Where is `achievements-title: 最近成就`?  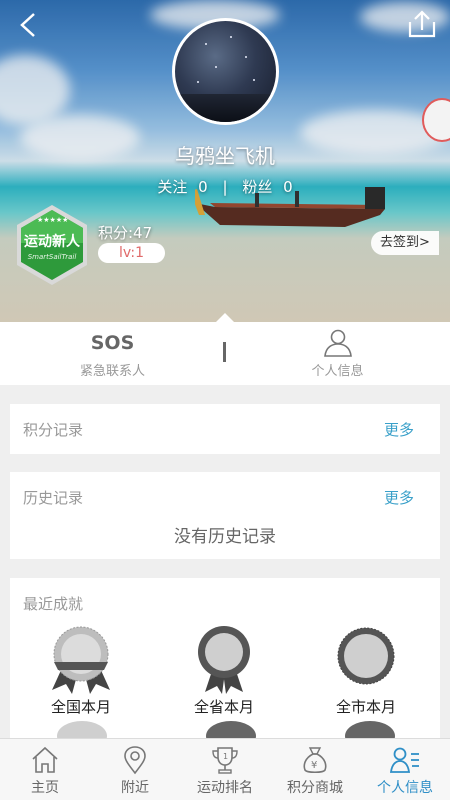
achievements-title: 最近成就 is located at coordinates (53, 604).